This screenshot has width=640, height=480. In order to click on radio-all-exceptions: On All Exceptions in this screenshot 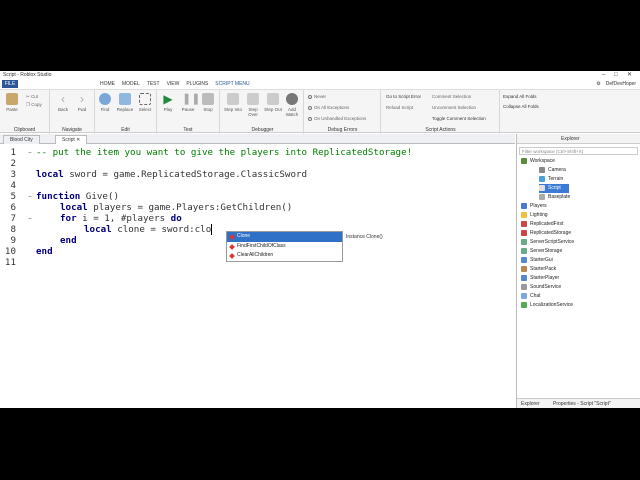, I will do `click(328, 107)`.